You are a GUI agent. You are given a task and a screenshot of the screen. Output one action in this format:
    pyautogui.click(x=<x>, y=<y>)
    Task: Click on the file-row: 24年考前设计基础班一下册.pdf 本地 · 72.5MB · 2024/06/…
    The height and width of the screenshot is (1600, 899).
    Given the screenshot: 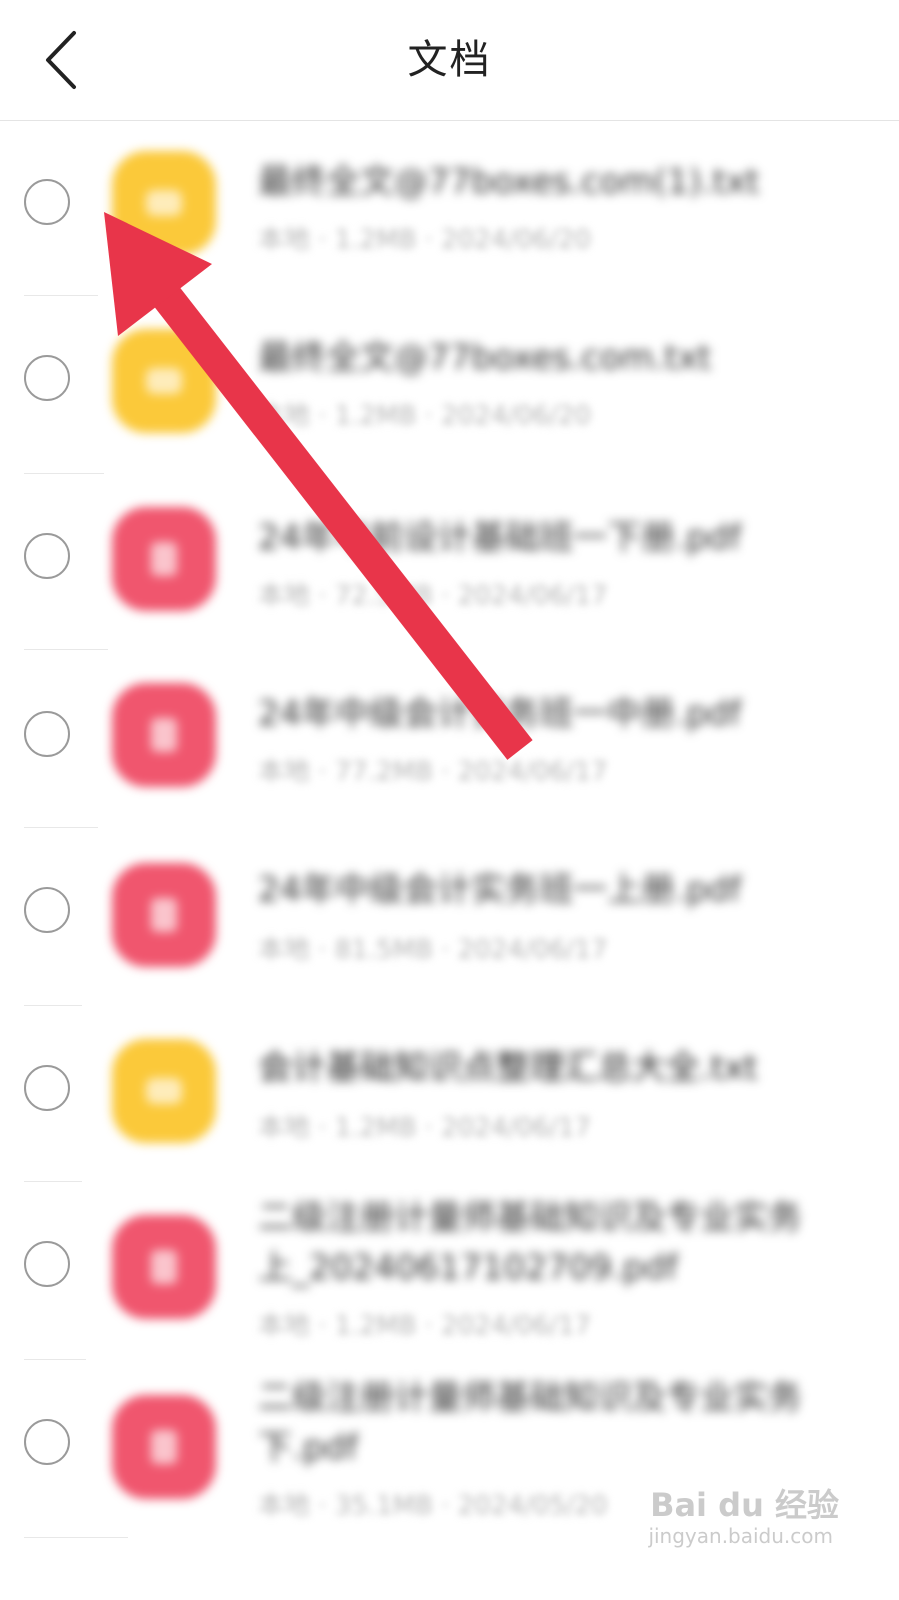 What is the action you would take?
    pyautogui.click(x=449, y=563)
    